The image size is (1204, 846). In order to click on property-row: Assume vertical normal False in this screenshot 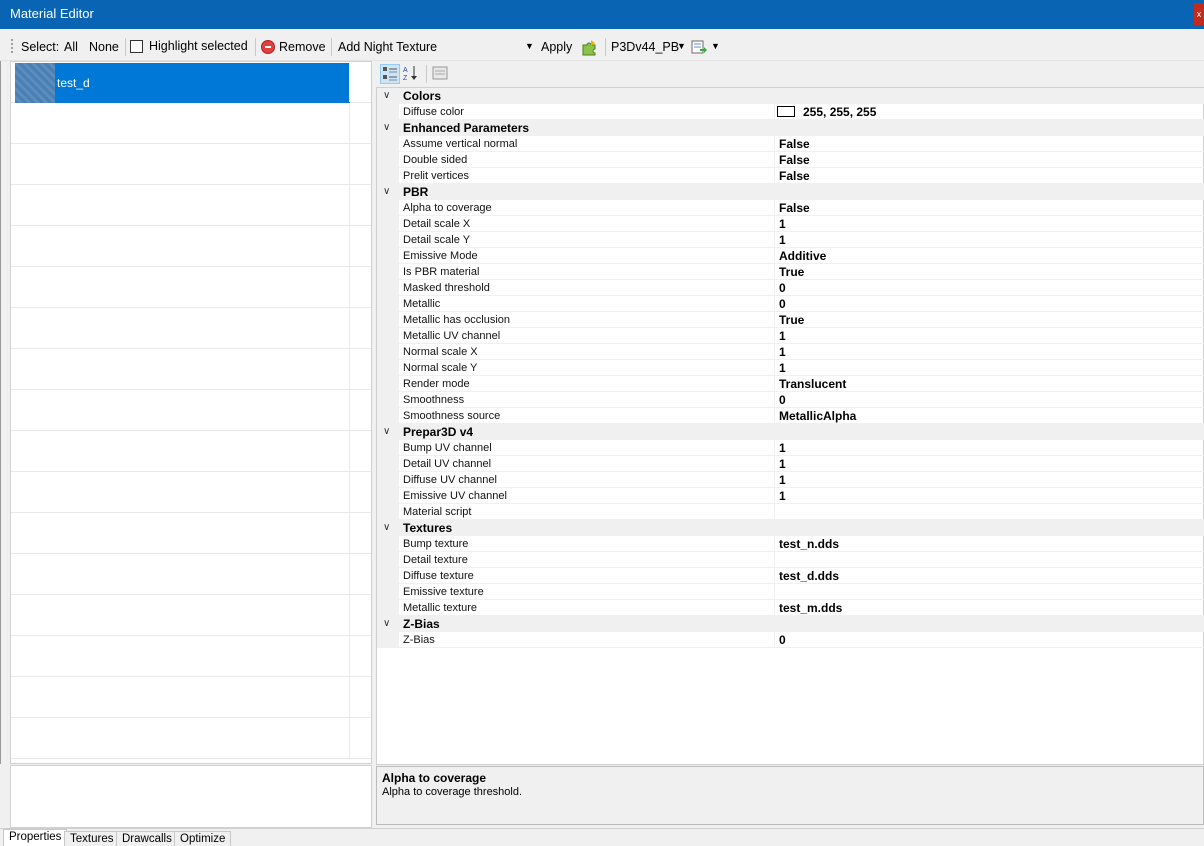, I will do `click(790, 144)`.